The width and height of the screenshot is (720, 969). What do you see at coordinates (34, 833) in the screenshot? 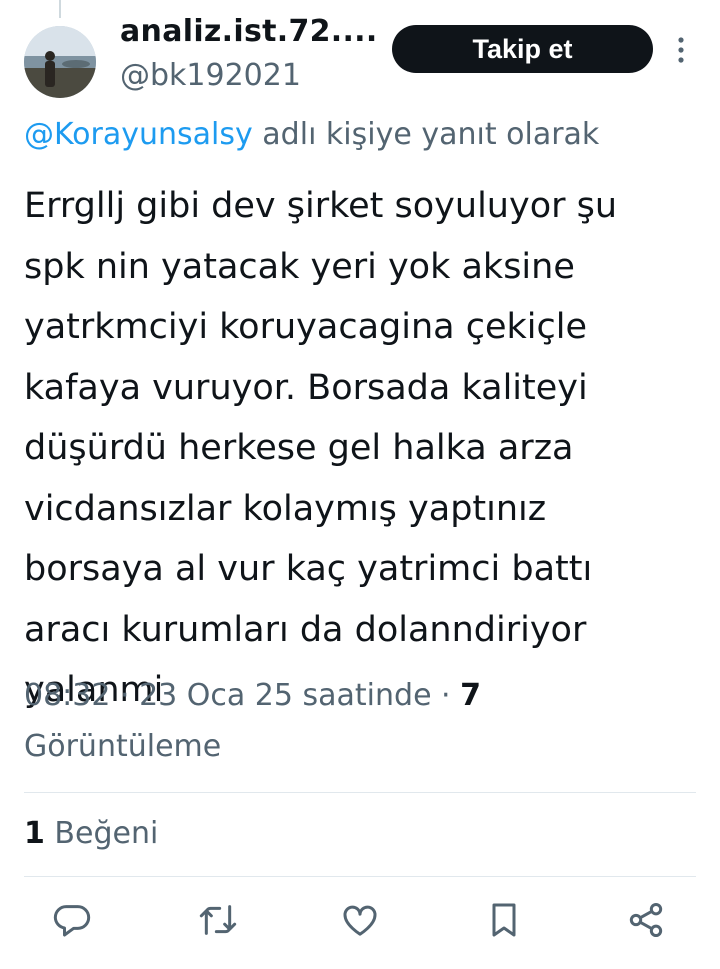
I see `likes-count: 1` at bounding box center [34, 833].